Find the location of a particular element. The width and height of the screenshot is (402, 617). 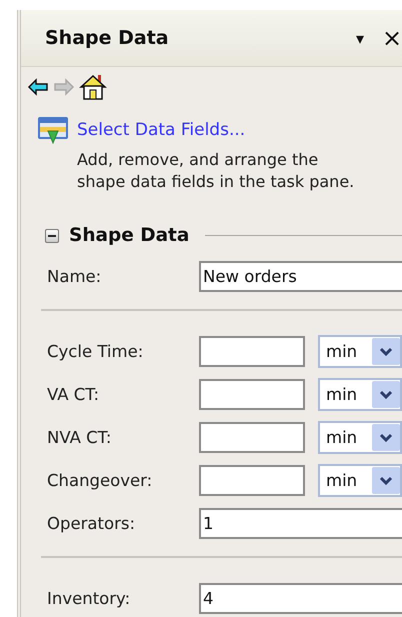

text-field: 4 is located at coordinates (300, 598).